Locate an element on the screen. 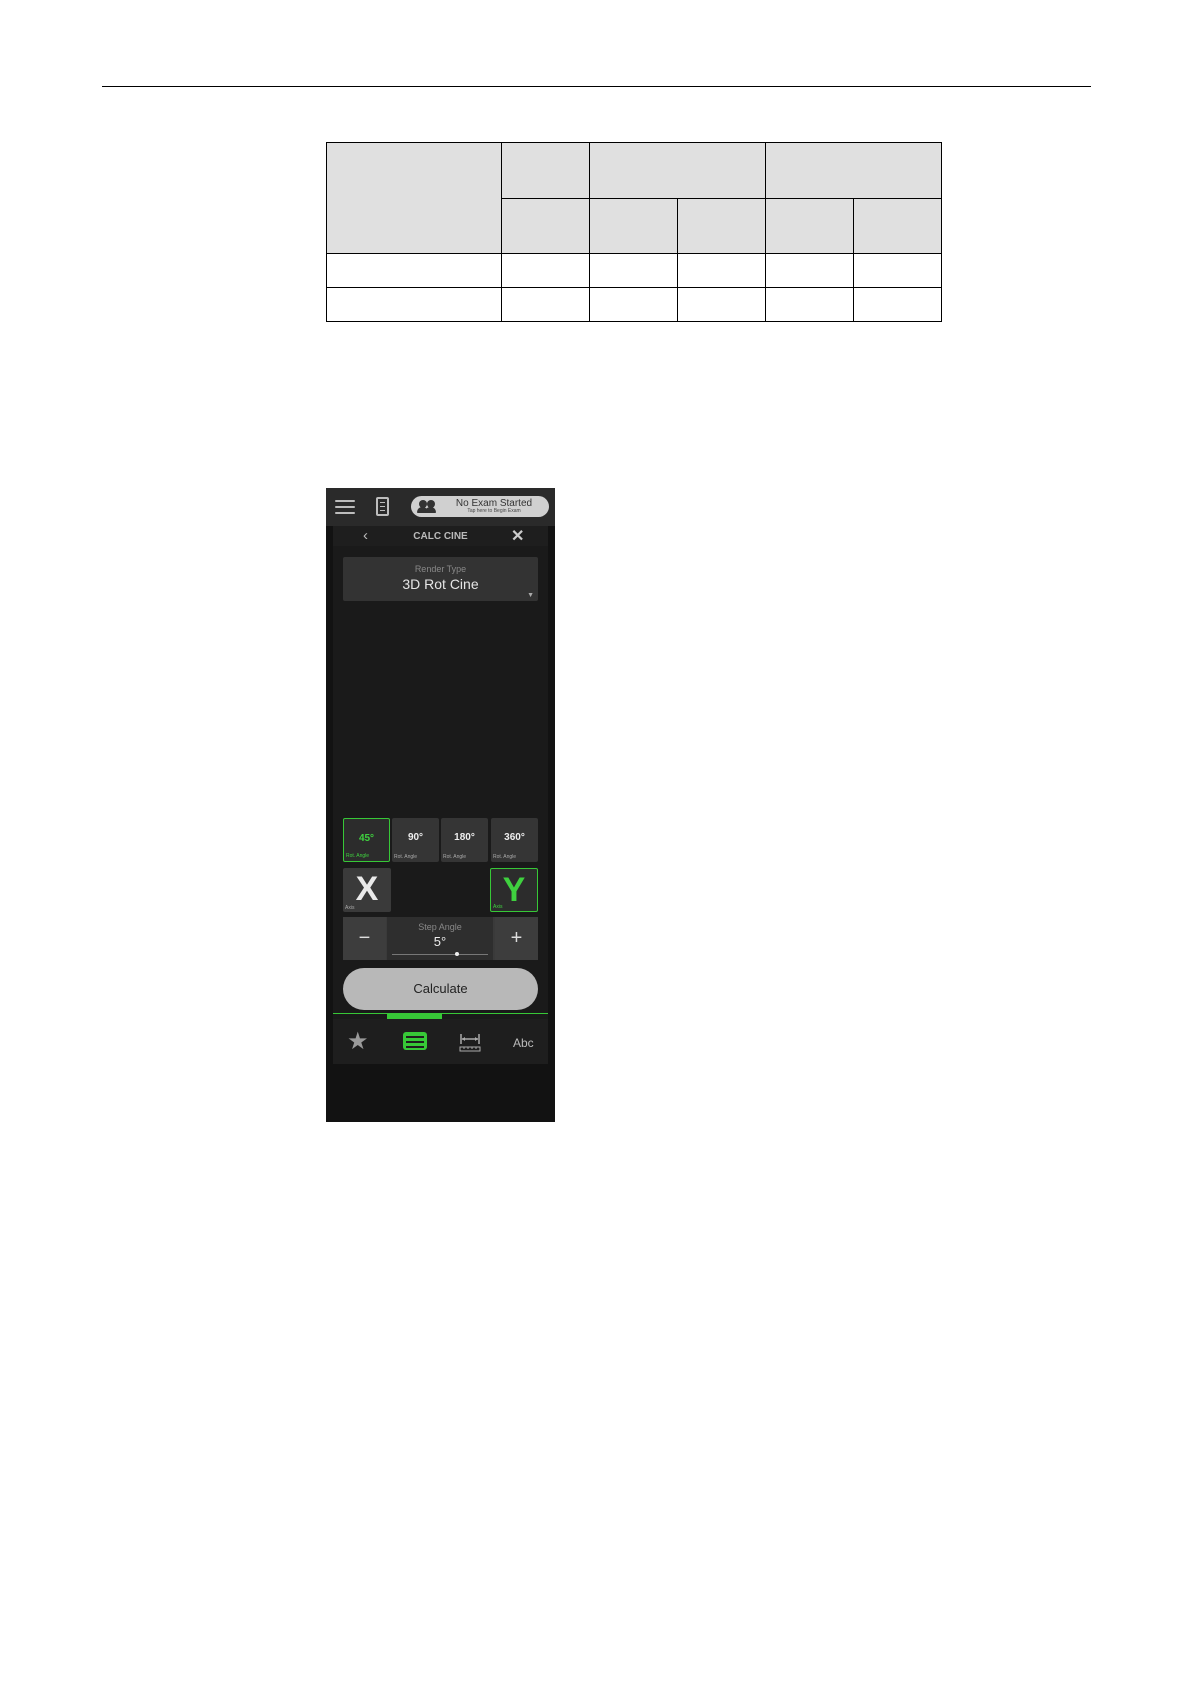 This screenshot has height=1684, width=1191. exam-subtitle: Tap here to Begin Exam is located at coordinates (494, 511).